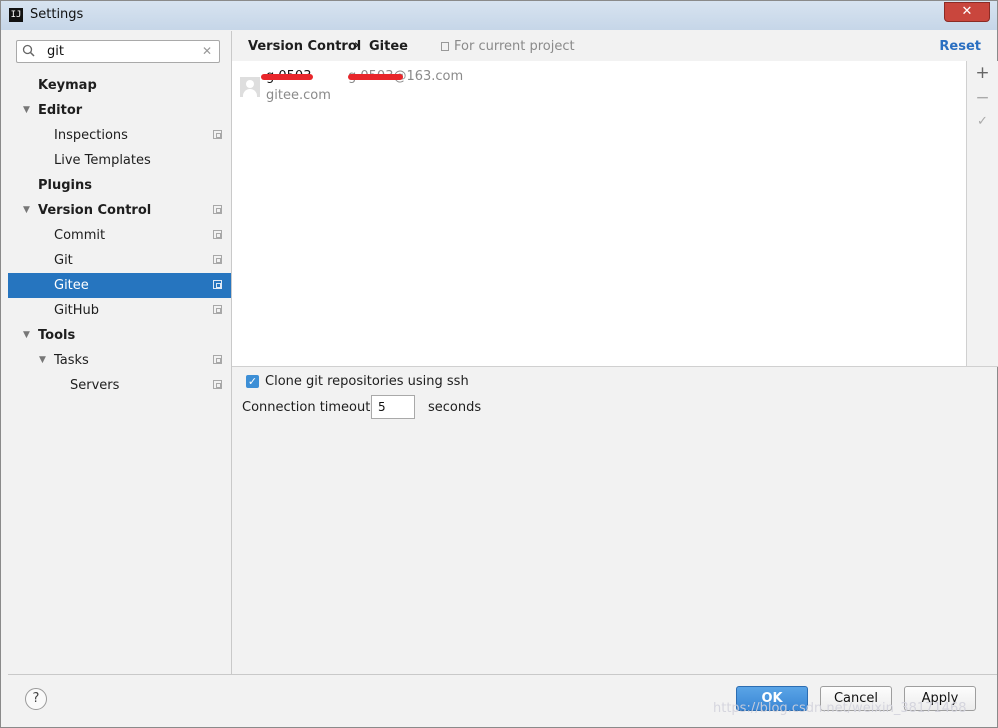  Describe the element at coordinates (119, 110) in the screenshot. I see `sidebar-item-editor: ▼ Editor` at that location.